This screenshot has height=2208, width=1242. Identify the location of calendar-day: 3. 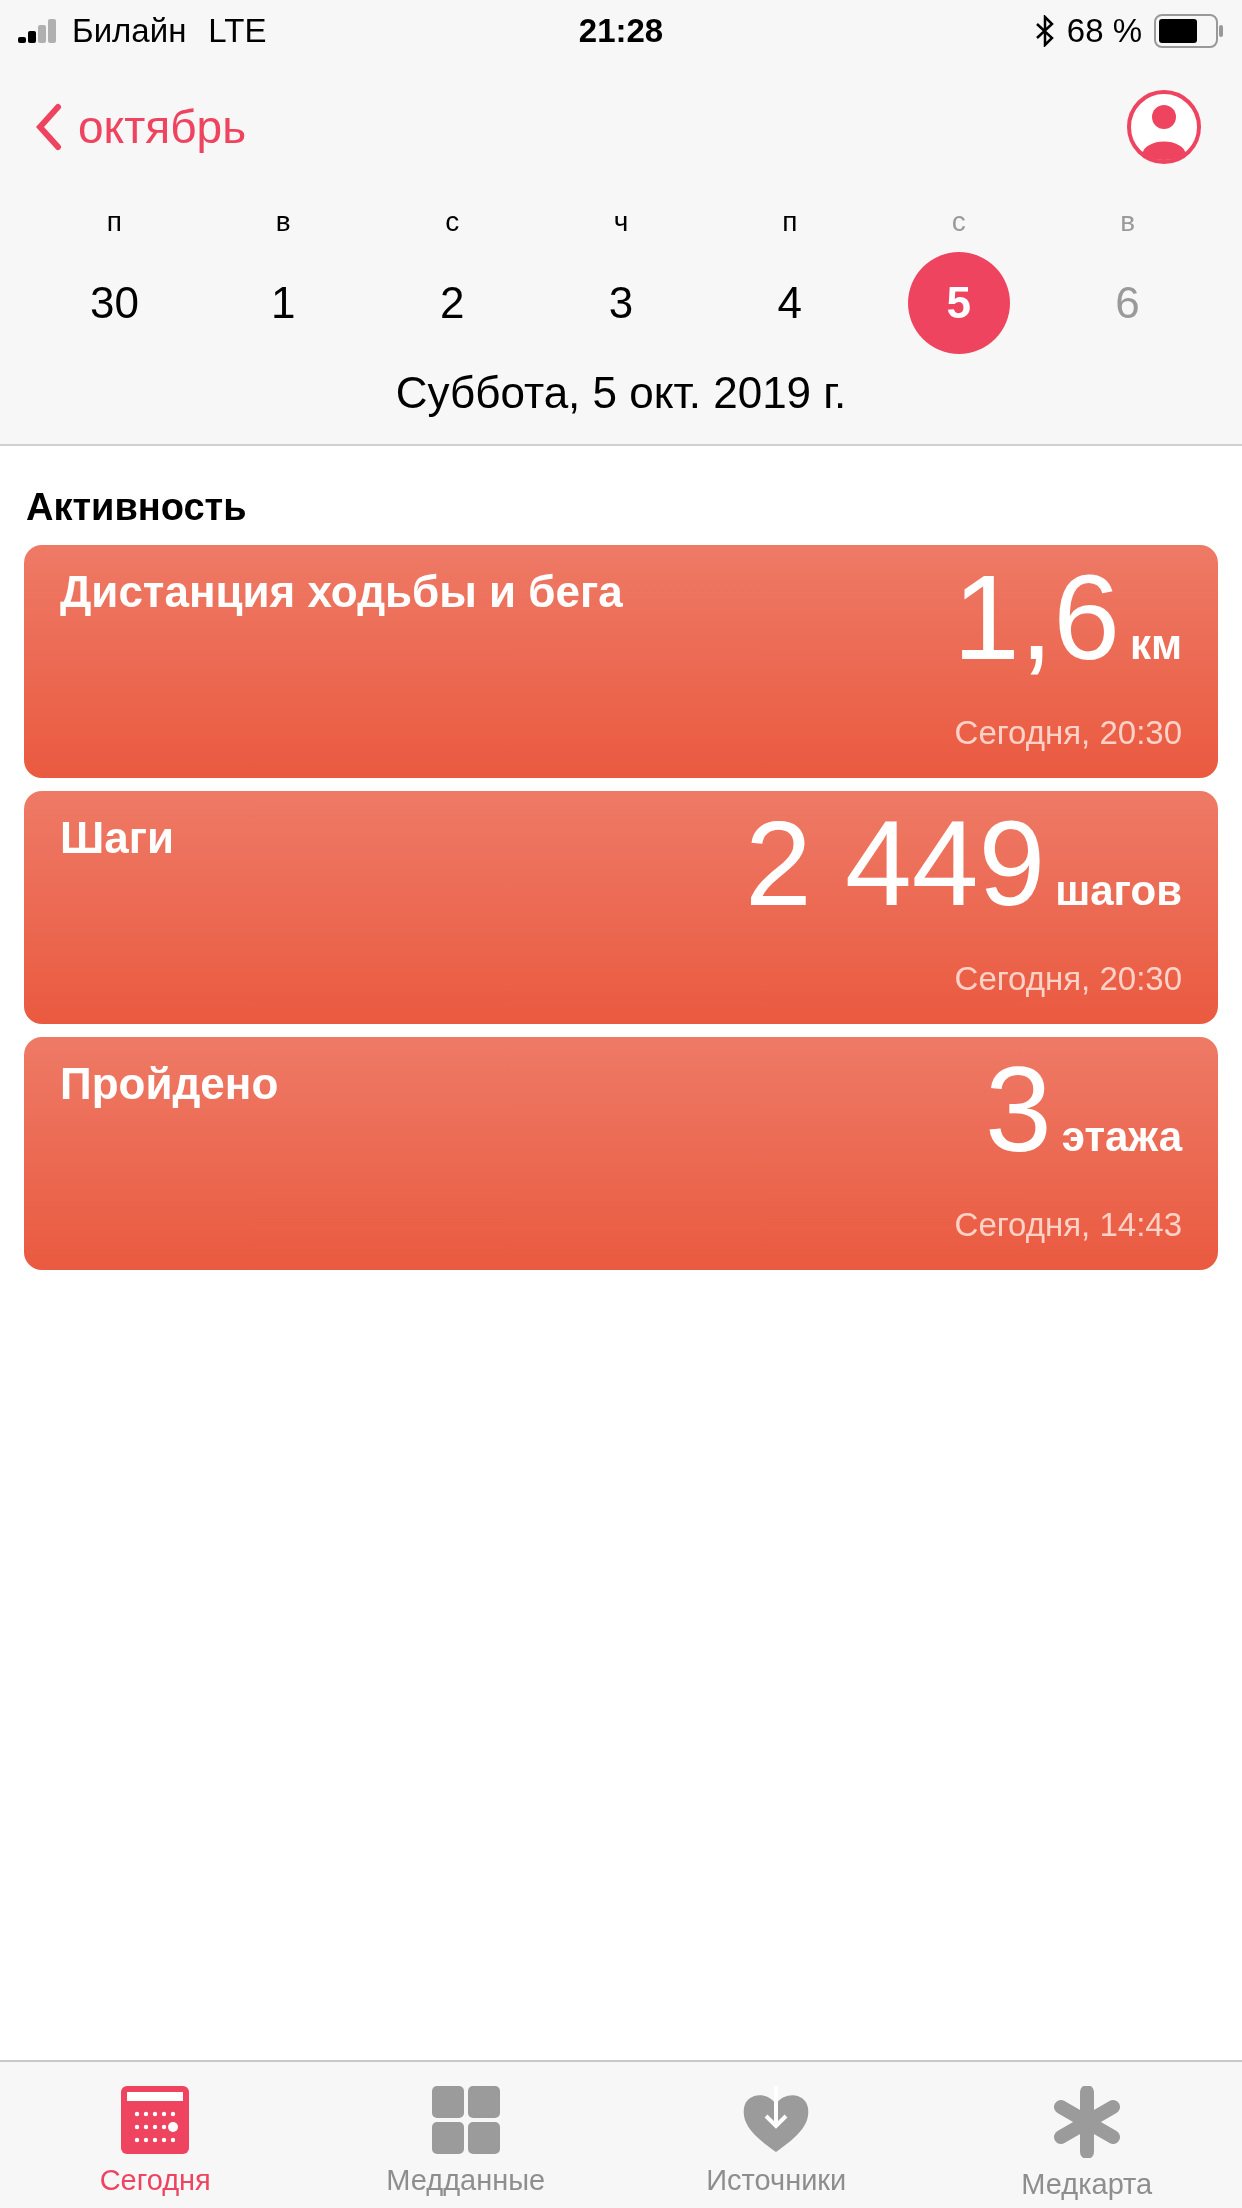
(621, 303).